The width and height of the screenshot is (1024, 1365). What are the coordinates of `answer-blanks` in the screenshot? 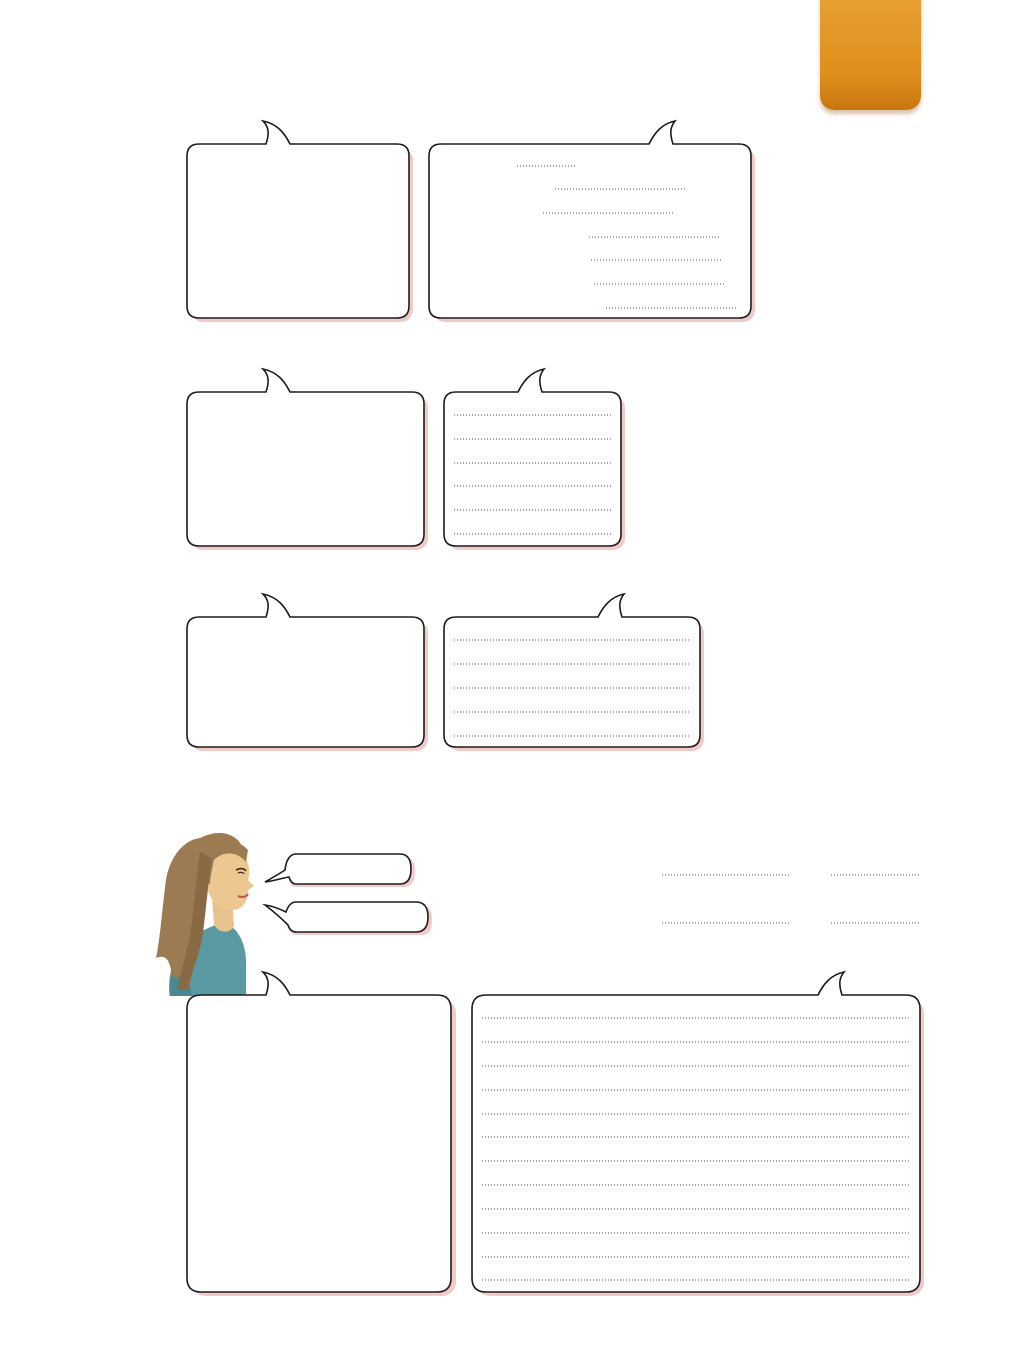 It's located at (791, 899).